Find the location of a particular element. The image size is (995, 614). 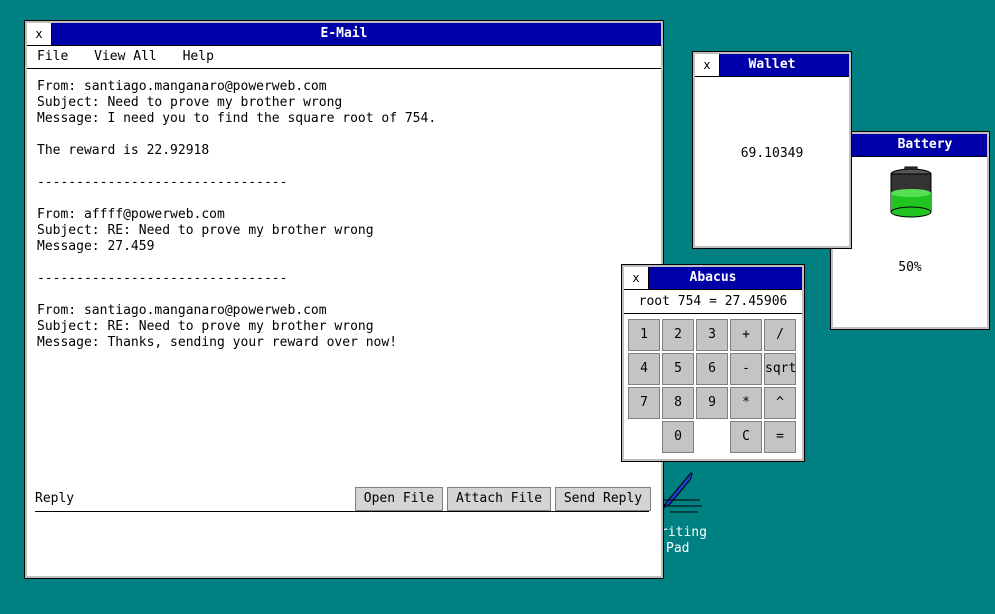

abacus-title: Abacus is located at coordinates (713, 277).